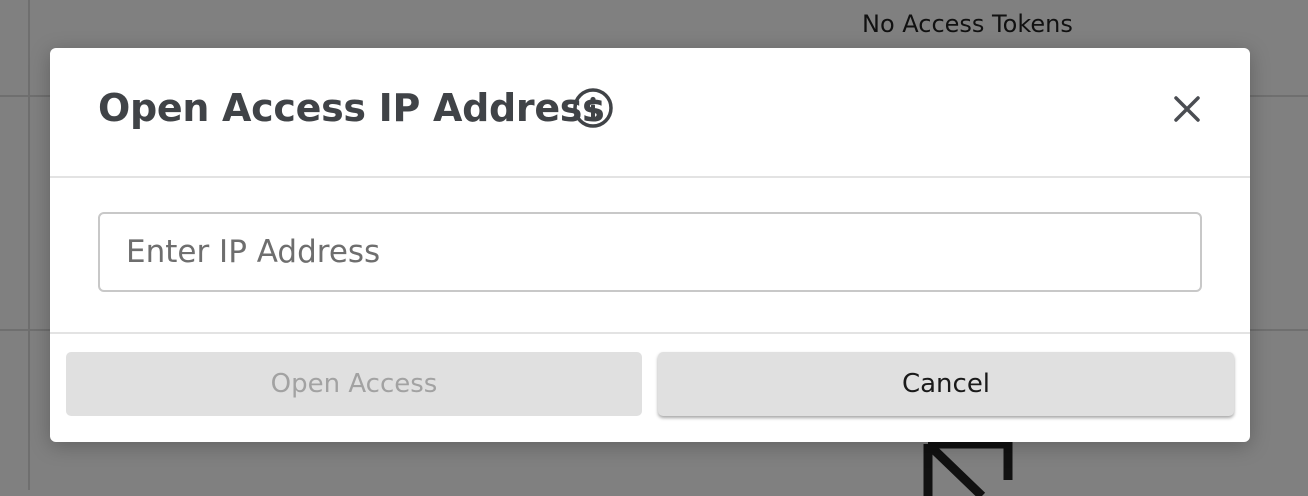 This screenshot has height=496, width=1308. I want to click on open-access-button: Open Access, so click(354, 384).